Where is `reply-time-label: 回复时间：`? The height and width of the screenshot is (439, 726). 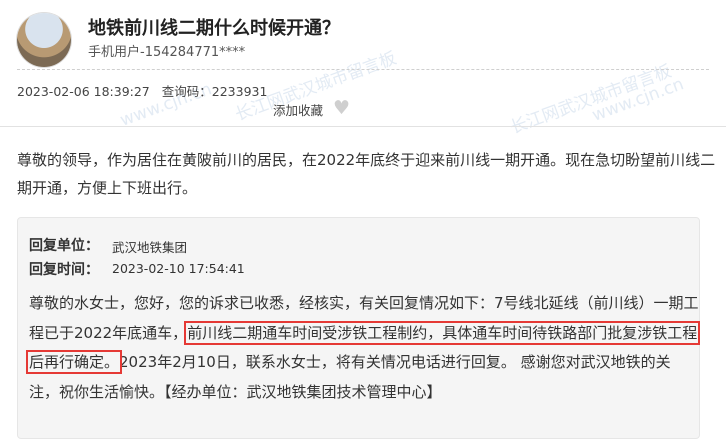 reply-time-label: 回复时间： is located at coordinates (64, 270).